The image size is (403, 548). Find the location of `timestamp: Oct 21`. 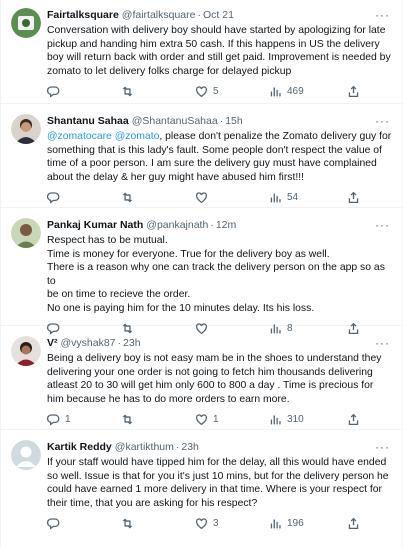

timestamp: Oct 21 is located at coordinates (218, 15).